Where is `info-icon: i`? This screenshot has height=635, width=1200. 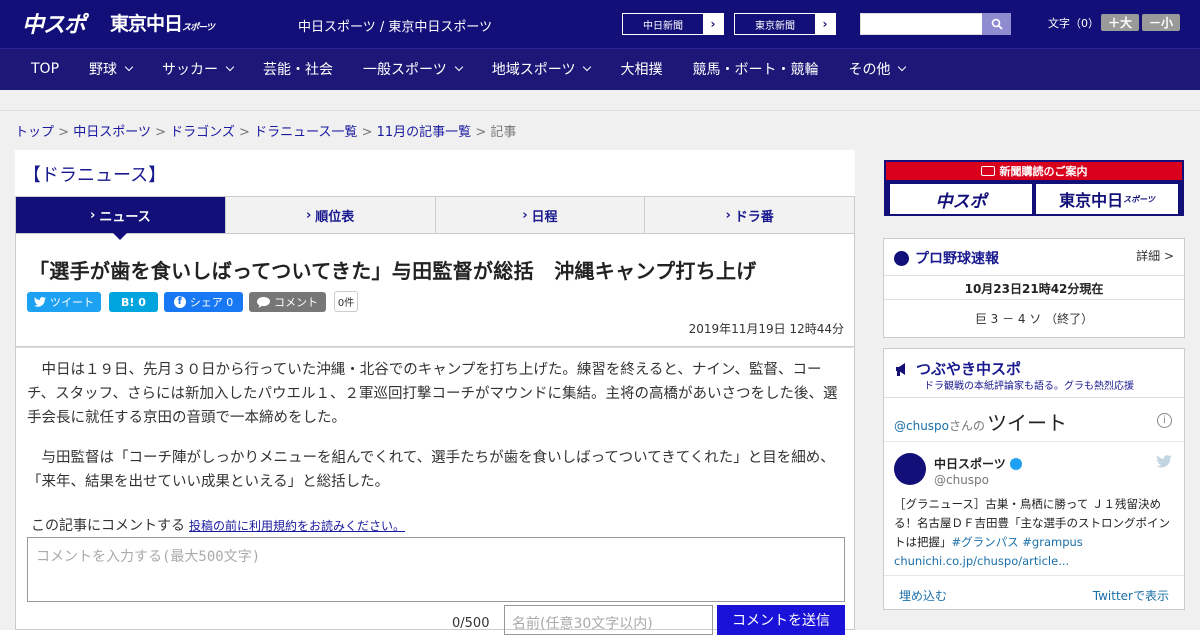 info-icon: i is located at coordinates (1164, 420).